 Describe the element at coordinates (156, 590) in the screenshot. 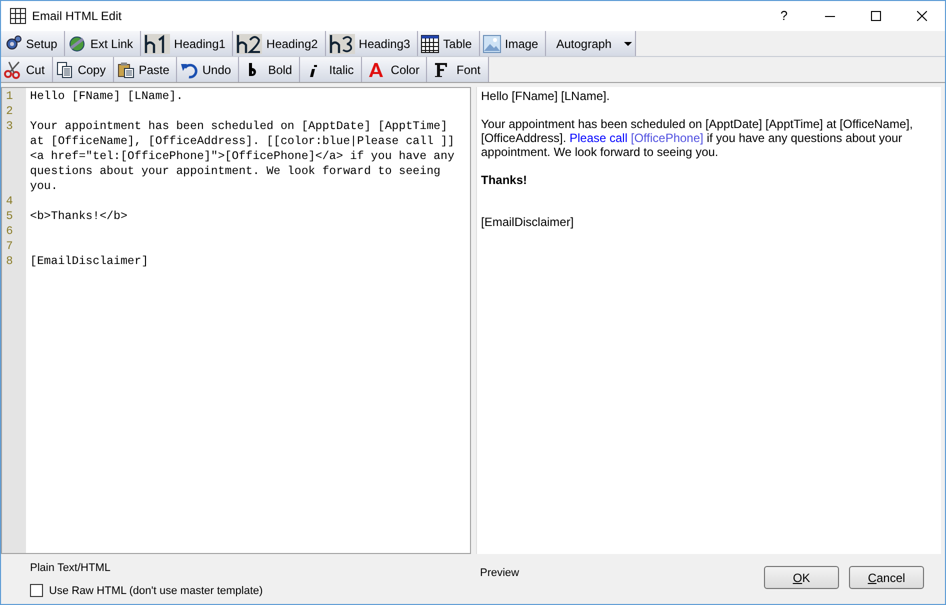

I see `checkbox-label: Use Raw HTML (don't use master template)` at that location.